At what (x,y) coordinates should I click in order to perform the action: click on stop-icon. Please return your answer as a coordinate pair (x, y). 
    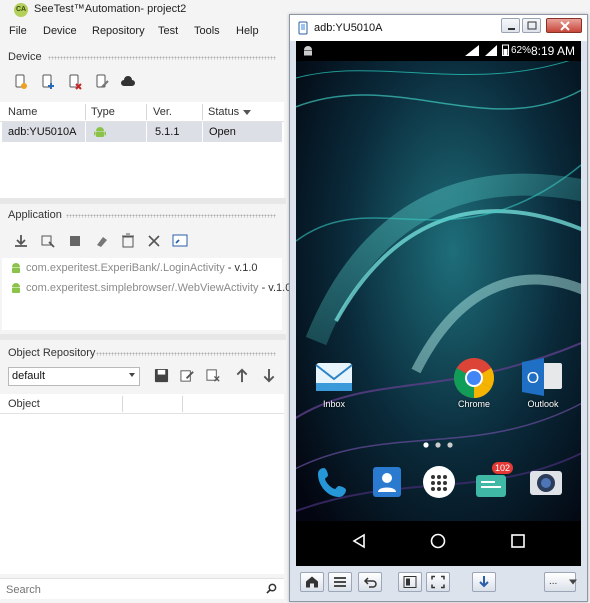
    Looking at the image, I should click on (75, 241).